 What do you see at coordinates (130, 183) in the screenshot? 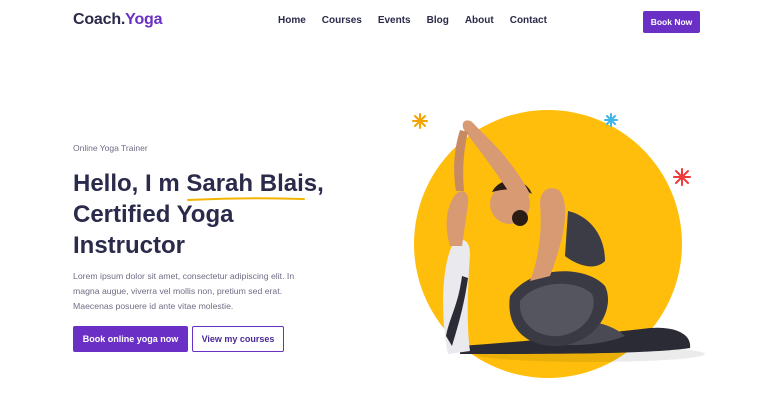
I see `headline-greeting: Hello, I m` at bounding box center [130, 183].